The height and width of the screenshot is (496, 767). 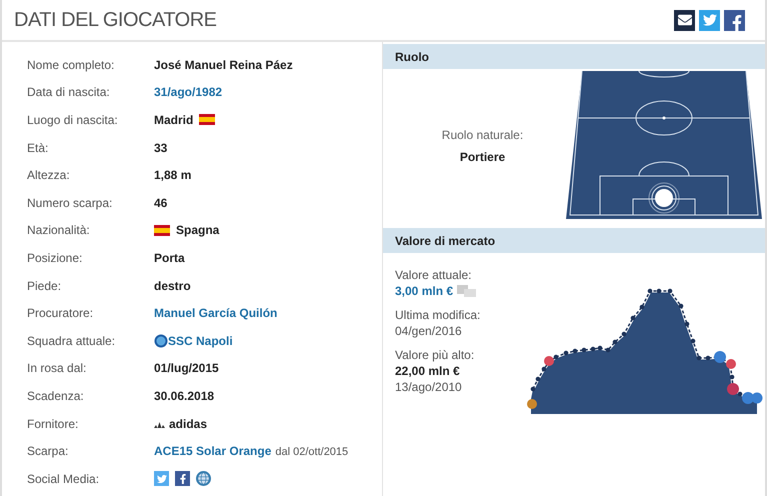 What do you see at coordinates (483, 157) in the screenshot?
I see `role-value: Portiere` at bounding box center [483, 157].